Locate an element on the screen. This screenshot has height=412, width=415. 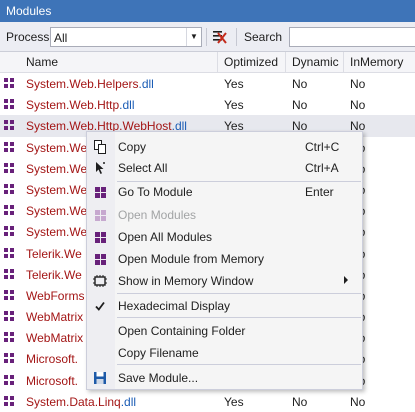
menu-item-go-to-module: Go To Module Enter is located at coordinates (224, 191).